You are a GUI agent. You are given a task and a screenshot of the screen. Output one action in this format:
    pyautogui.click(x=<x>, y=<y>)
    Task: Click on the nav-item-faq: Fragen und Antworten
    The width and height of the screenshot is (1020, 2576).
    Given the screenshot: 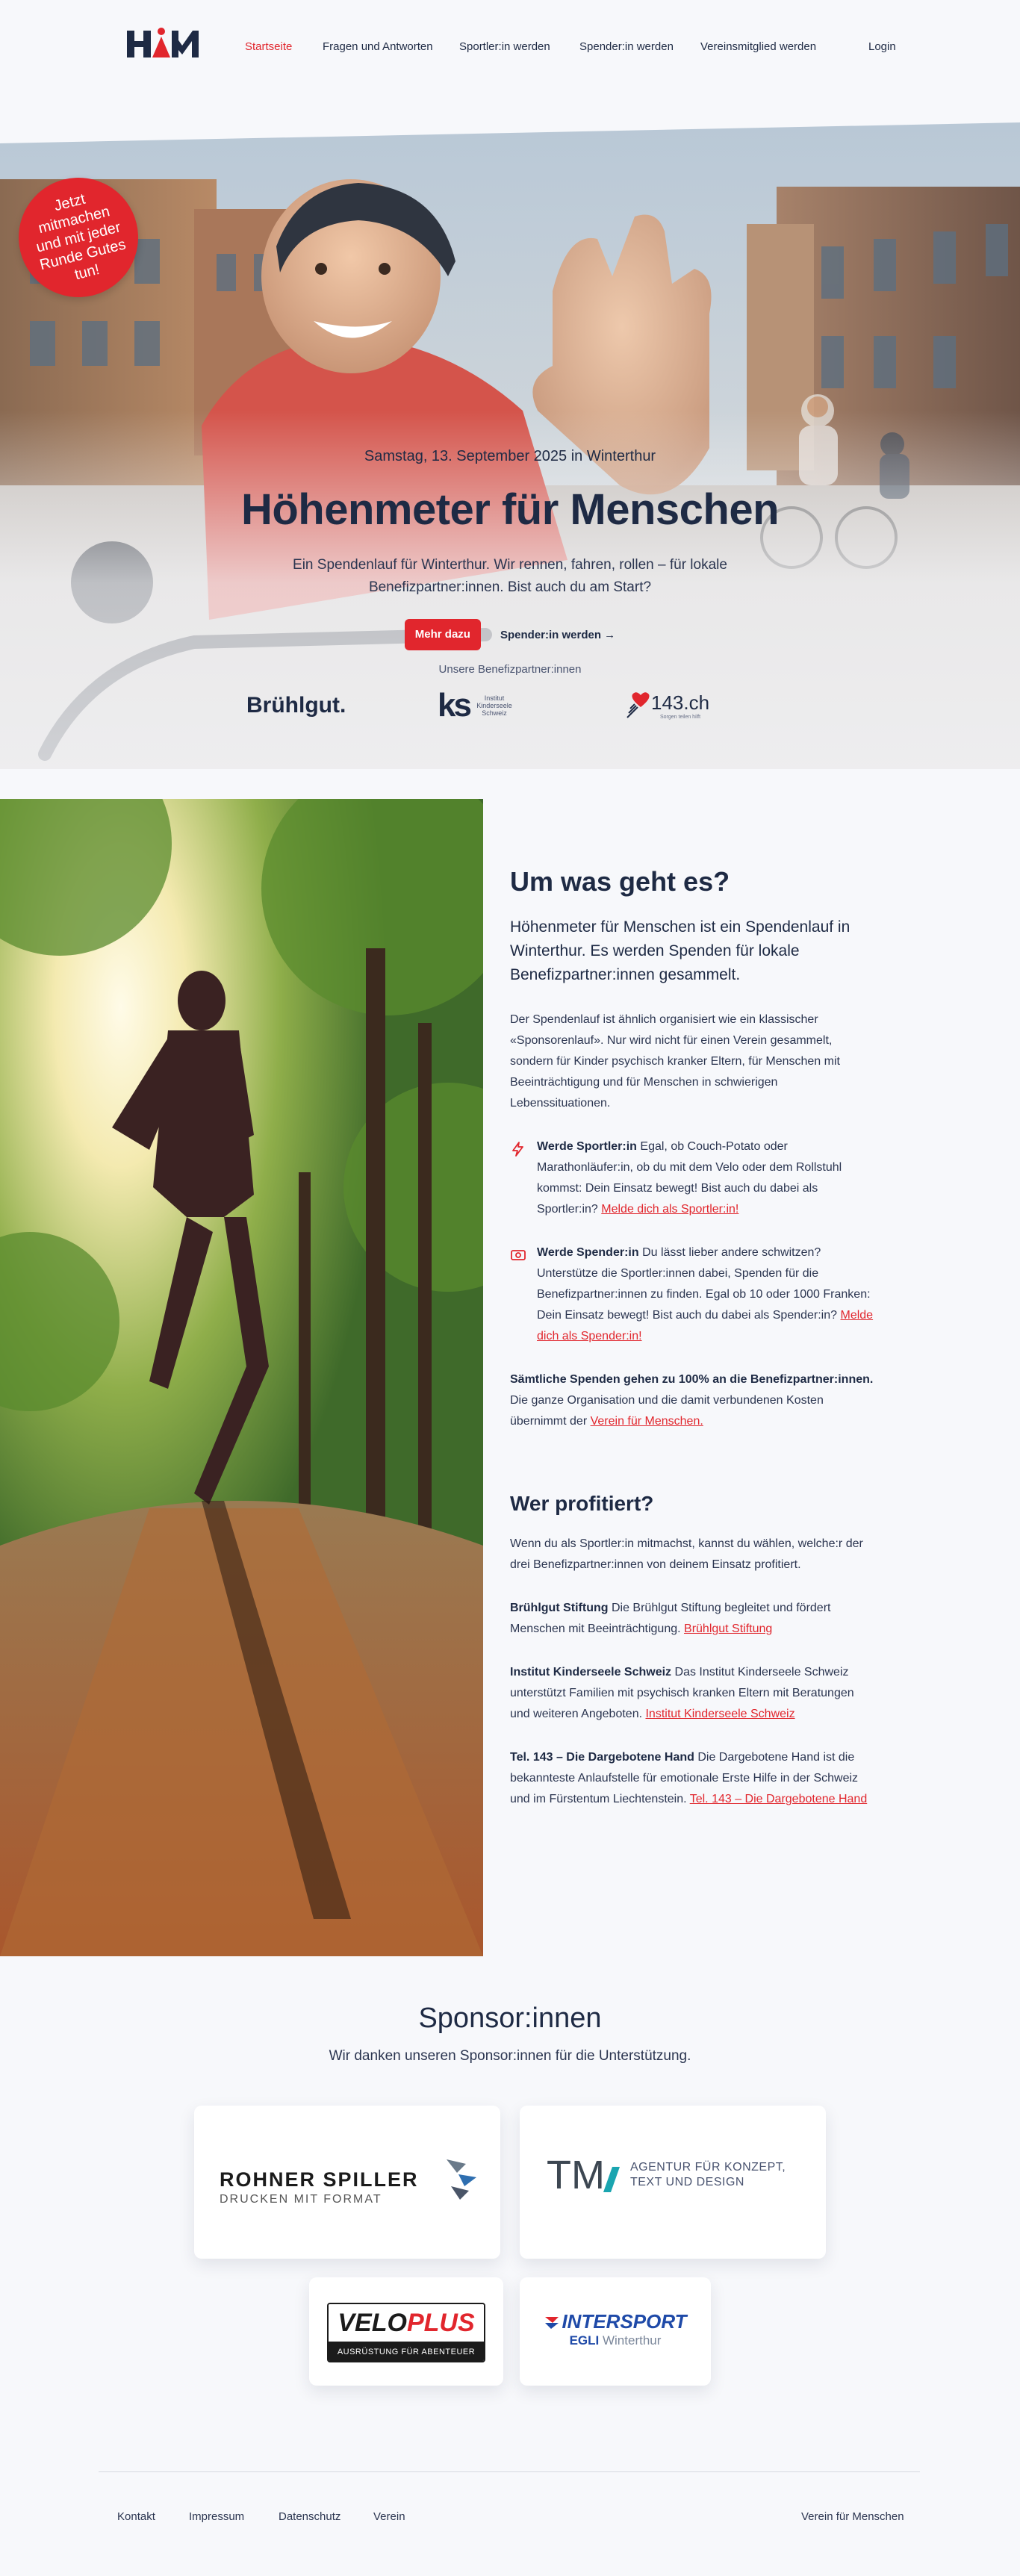 What is the action you would take?
    pyautogui.click(x=378, y=46)
    